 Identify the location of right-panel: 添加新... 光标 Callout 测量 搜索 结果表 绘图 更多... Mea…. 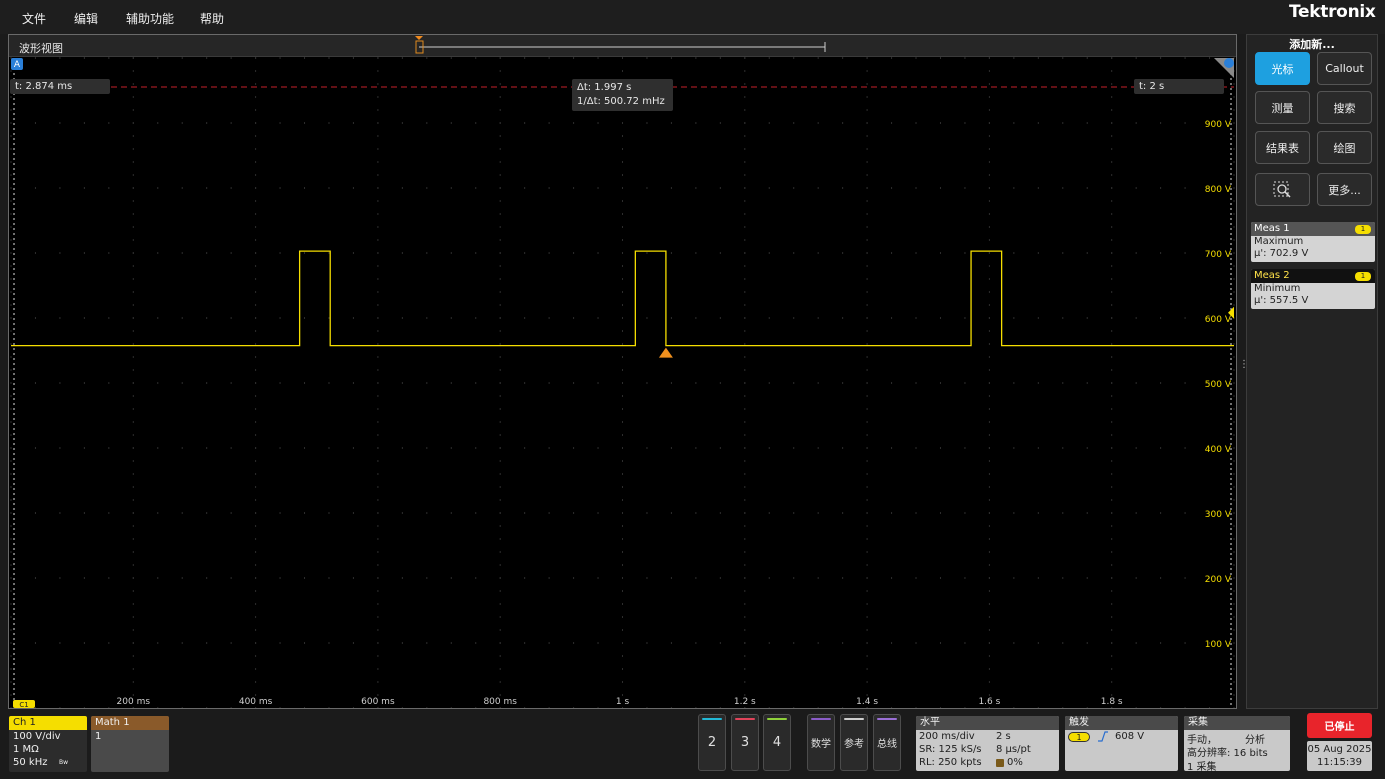
(1312, 371).